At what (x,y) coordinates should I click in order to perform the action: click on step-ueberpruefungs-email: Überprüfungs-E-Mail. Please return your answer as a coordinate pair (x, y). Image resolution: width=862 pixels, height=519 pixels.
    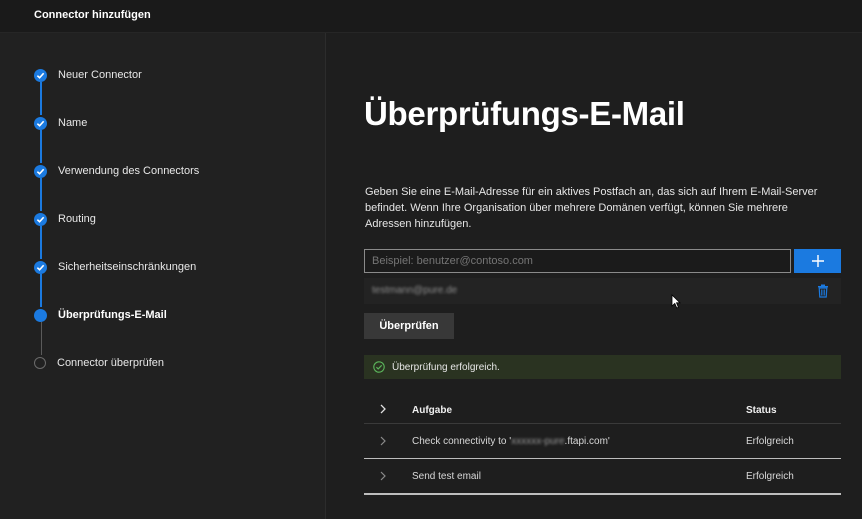
    Looking at the image, I should click on (100, 315).